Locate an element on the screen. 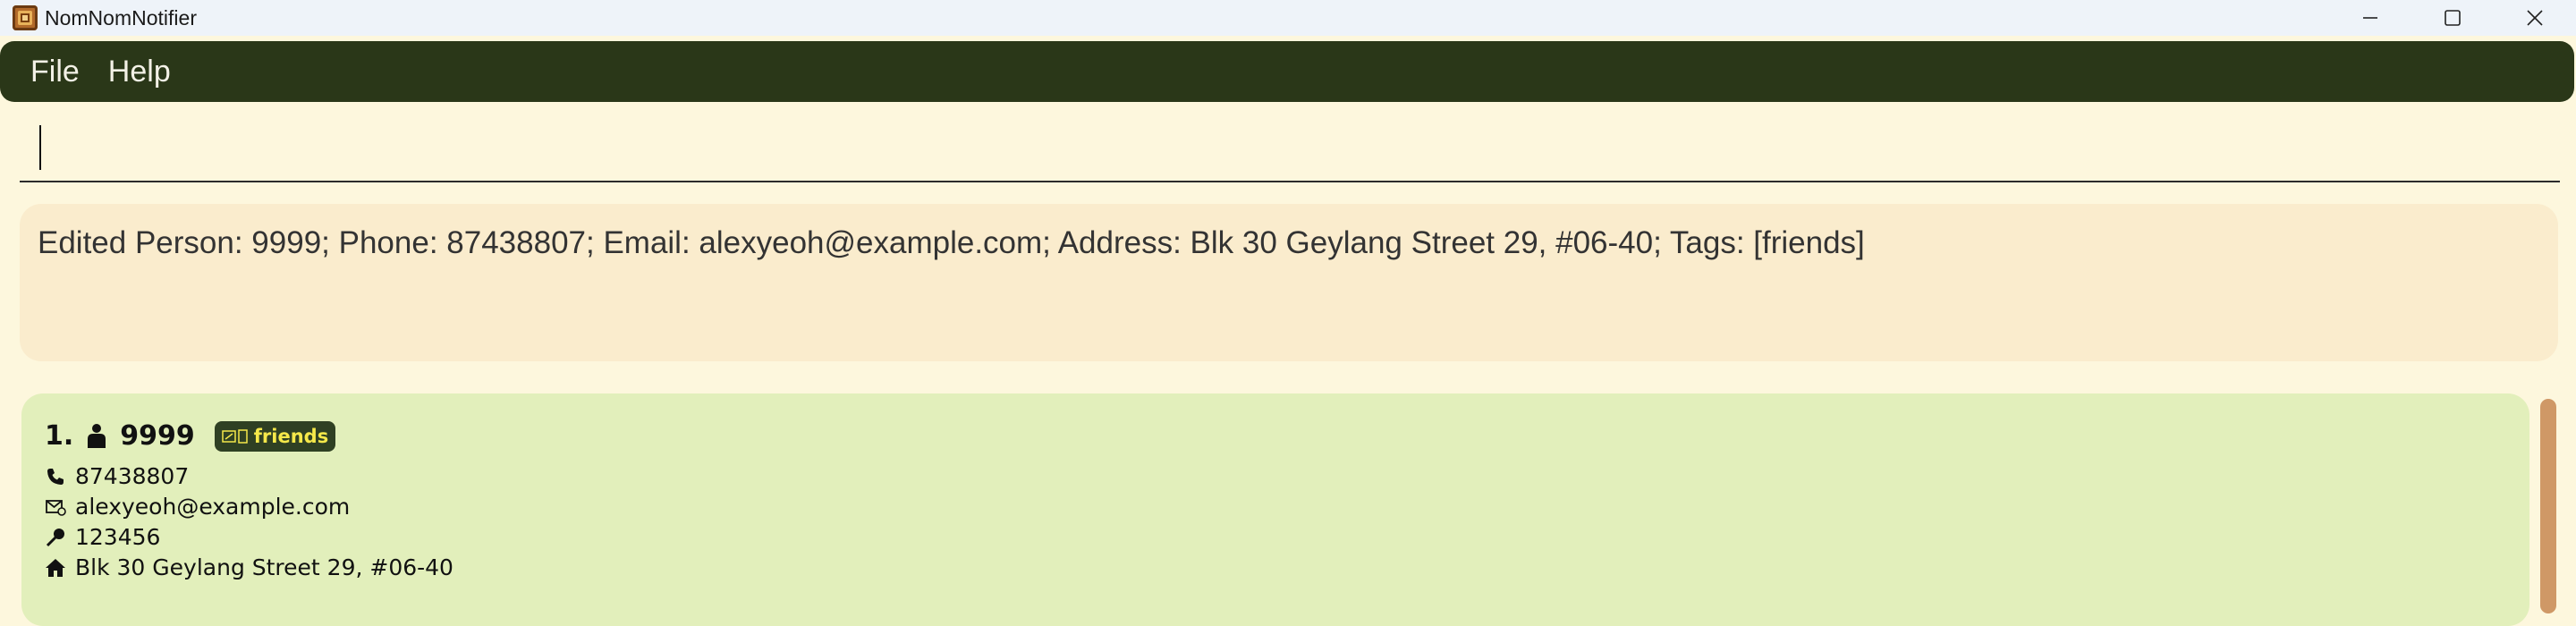  title-bar: NomNomNotifier is located at coordinates (1288, 18).